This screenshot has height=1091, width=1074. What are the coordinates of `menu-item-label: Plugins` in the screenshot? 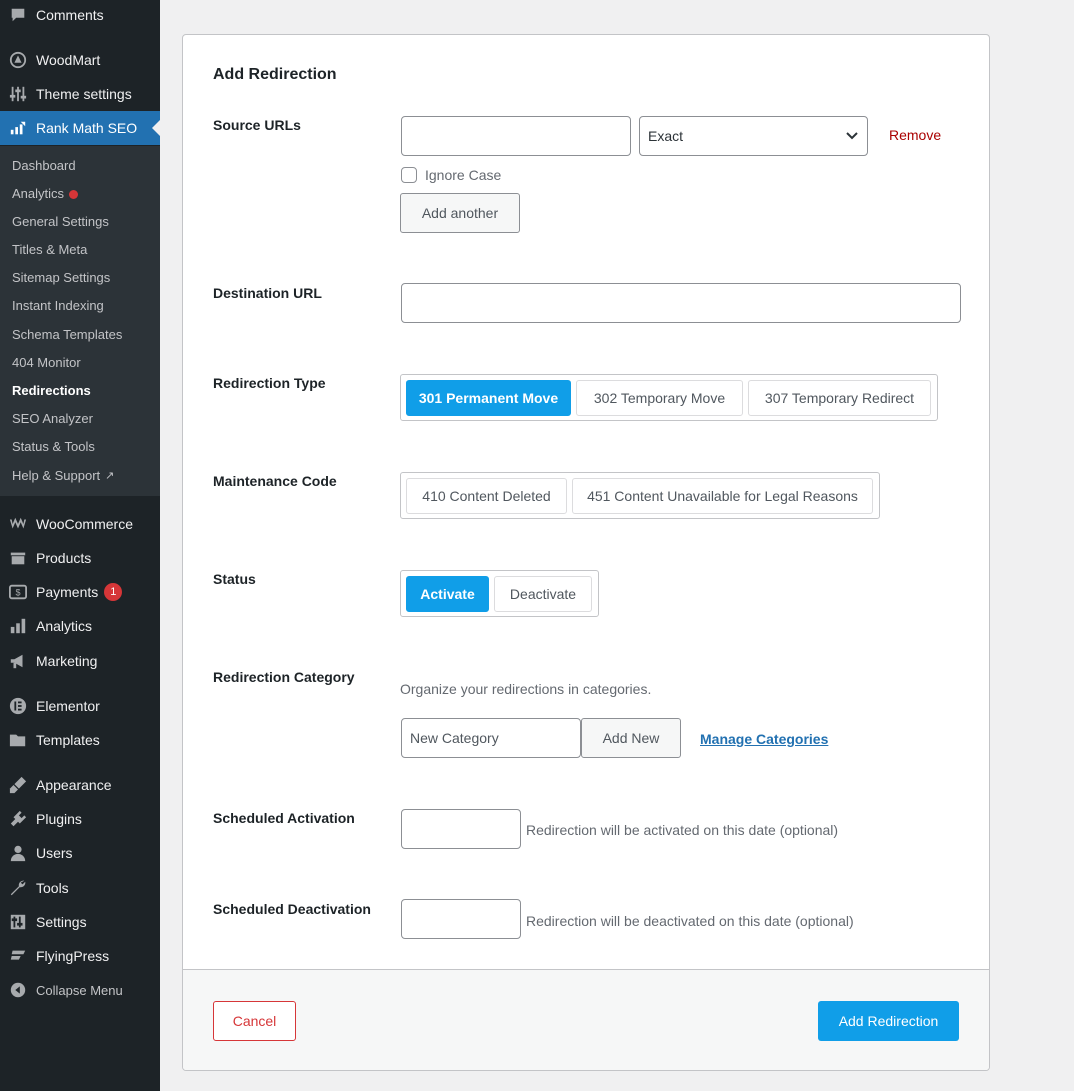 It's located at (59, 819).